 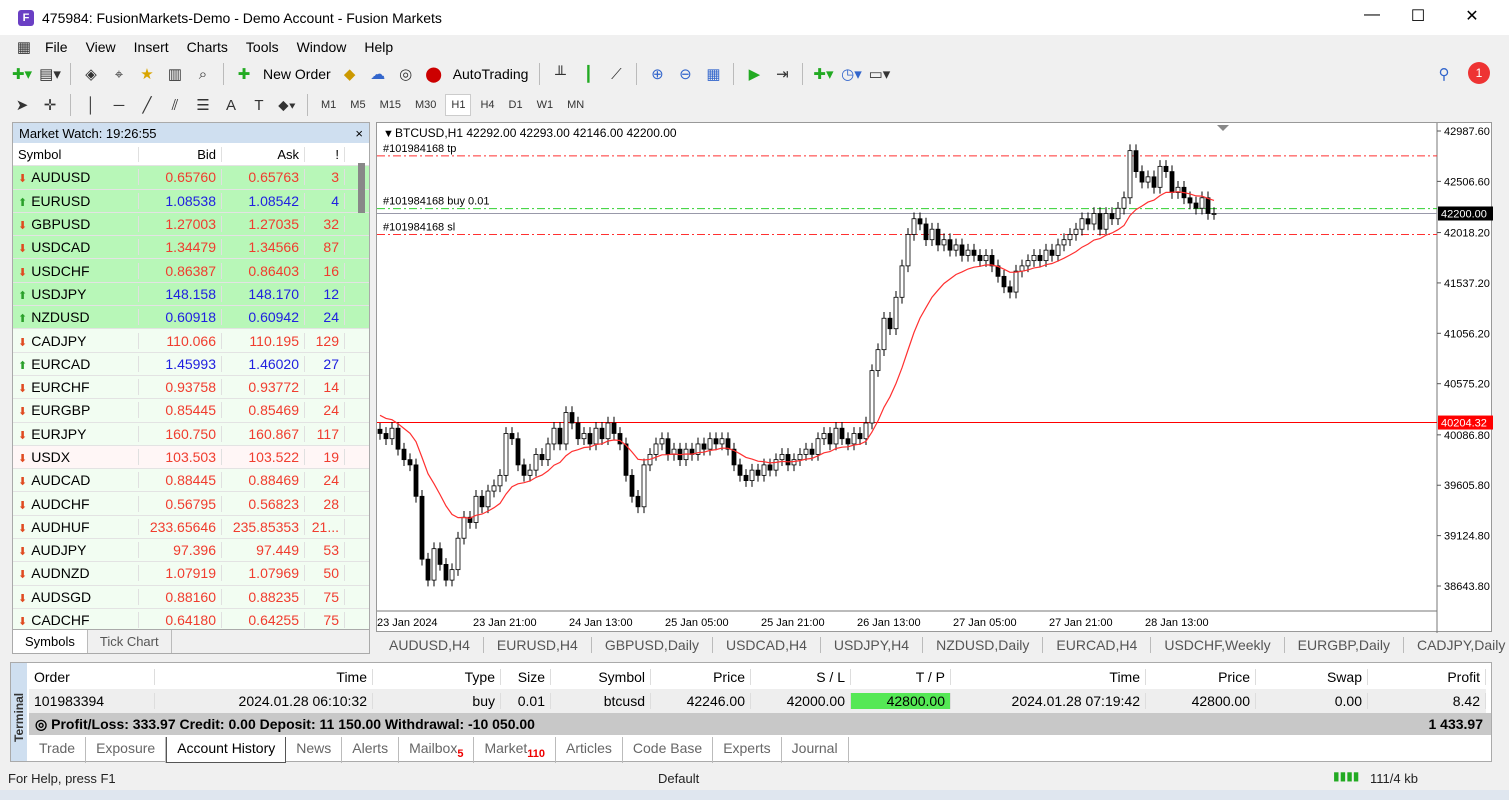 I want to click on market-watch-row: ⬇ CADJPY 110.066 110.195 129, so click(x=191, y=341).